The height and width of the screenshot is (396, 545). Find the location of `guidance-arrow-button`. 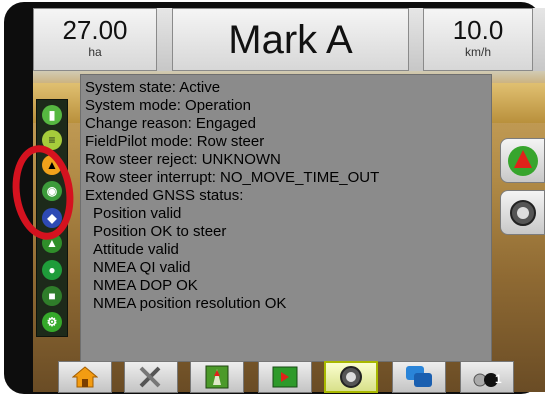

guidance-arrow-button is located at coordinates (522, 160).